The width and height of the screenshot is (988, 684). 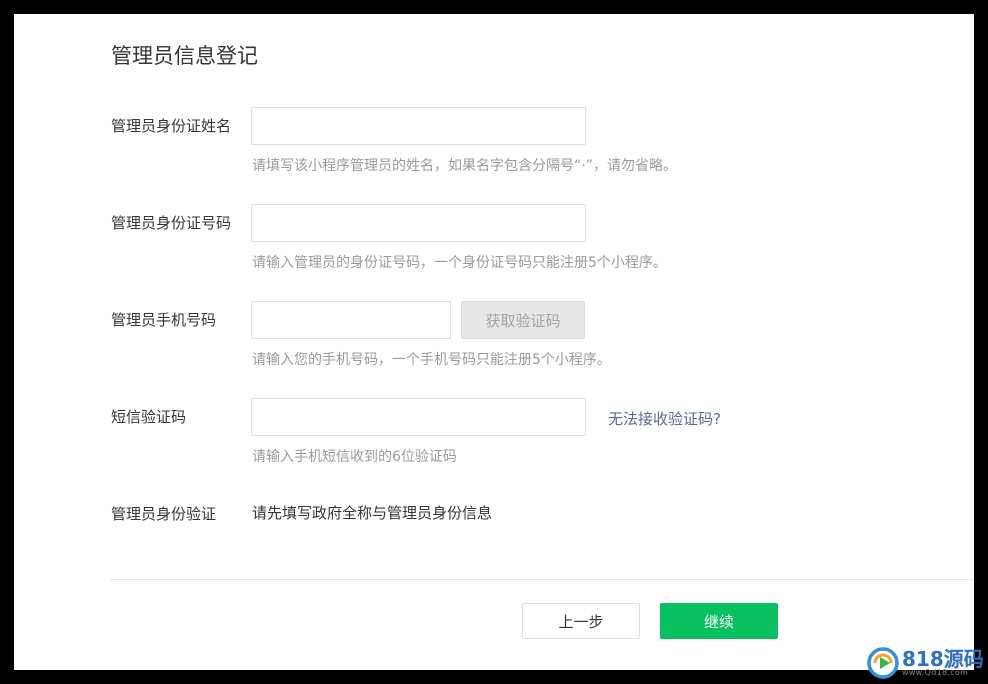 I want to click on name-input, so click(x=418, y=126).